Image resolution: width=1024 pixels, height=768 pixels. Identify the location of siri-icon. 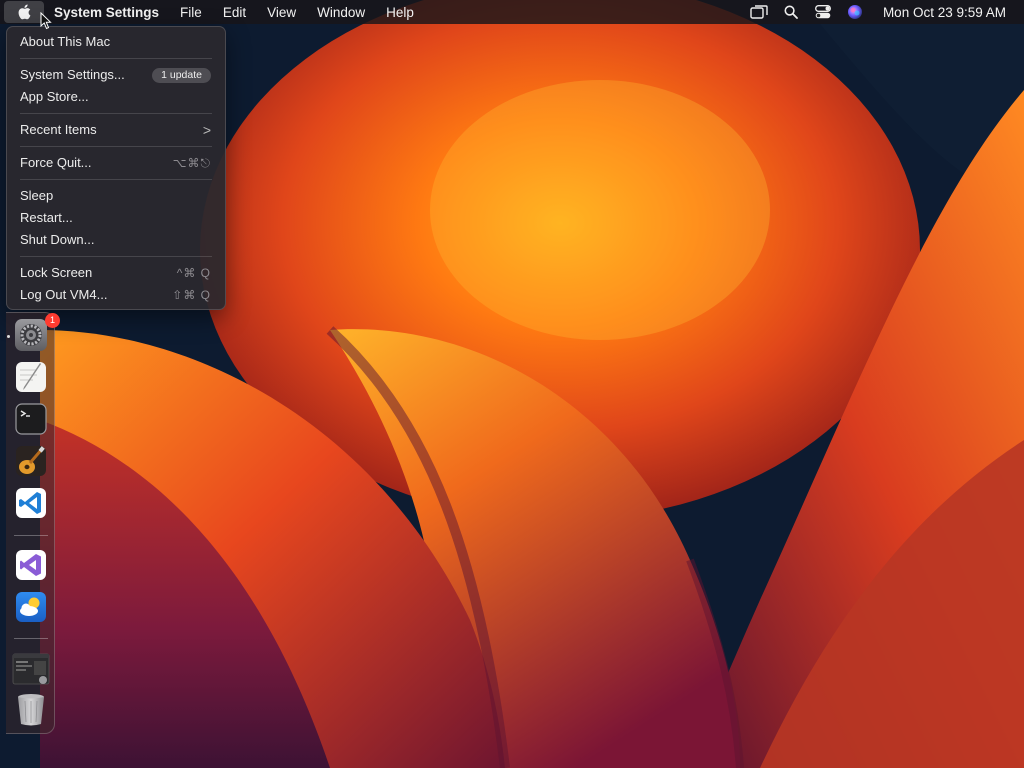
(855, 12).